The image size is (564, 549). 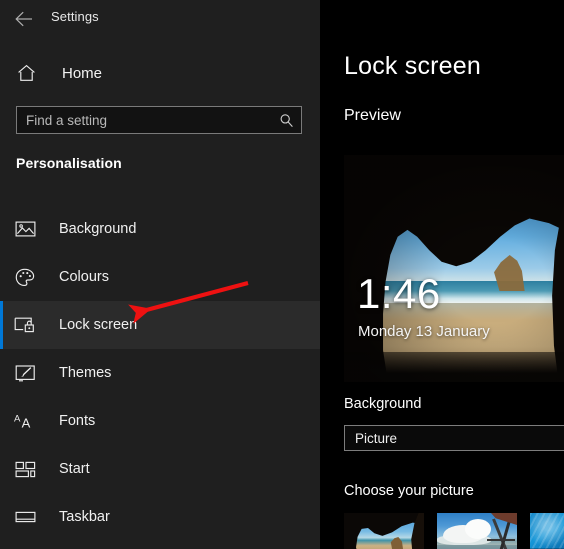 I want to click on sidebar-item-background-label: Background, so click(x=98, y=229).